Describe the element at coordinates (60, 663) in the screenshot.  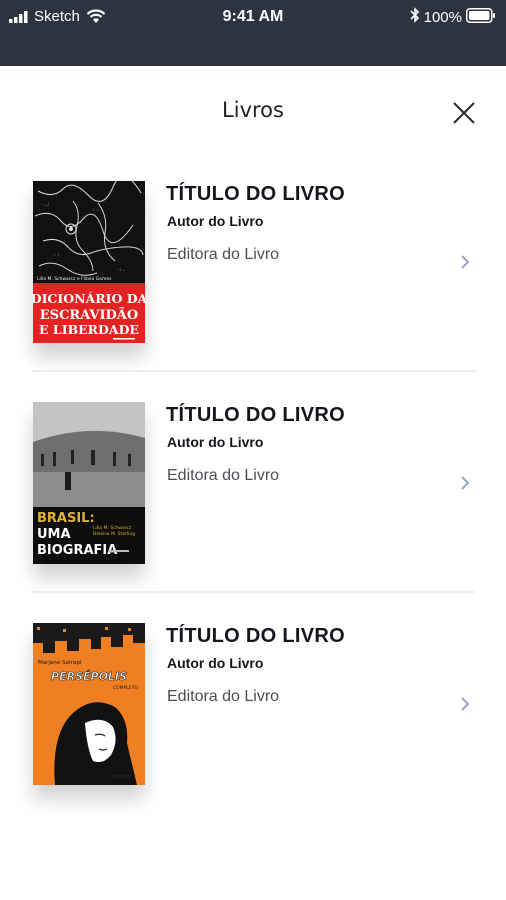
I see `cover-author: Marjane Satrapi` at that location.